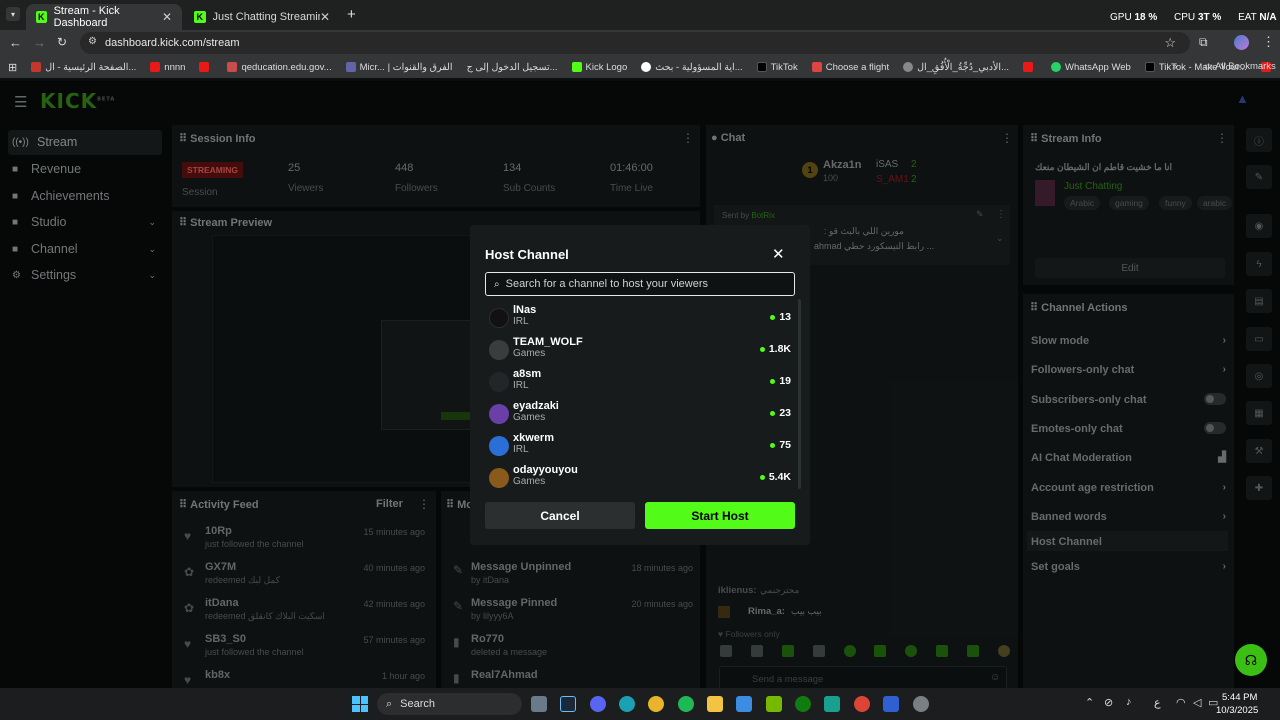 This screenshot has width=1280, height=720. What do you see at coordinates (921, 704) in the screenshot?
I see `settings-icon` at bounding box center [921, 704].